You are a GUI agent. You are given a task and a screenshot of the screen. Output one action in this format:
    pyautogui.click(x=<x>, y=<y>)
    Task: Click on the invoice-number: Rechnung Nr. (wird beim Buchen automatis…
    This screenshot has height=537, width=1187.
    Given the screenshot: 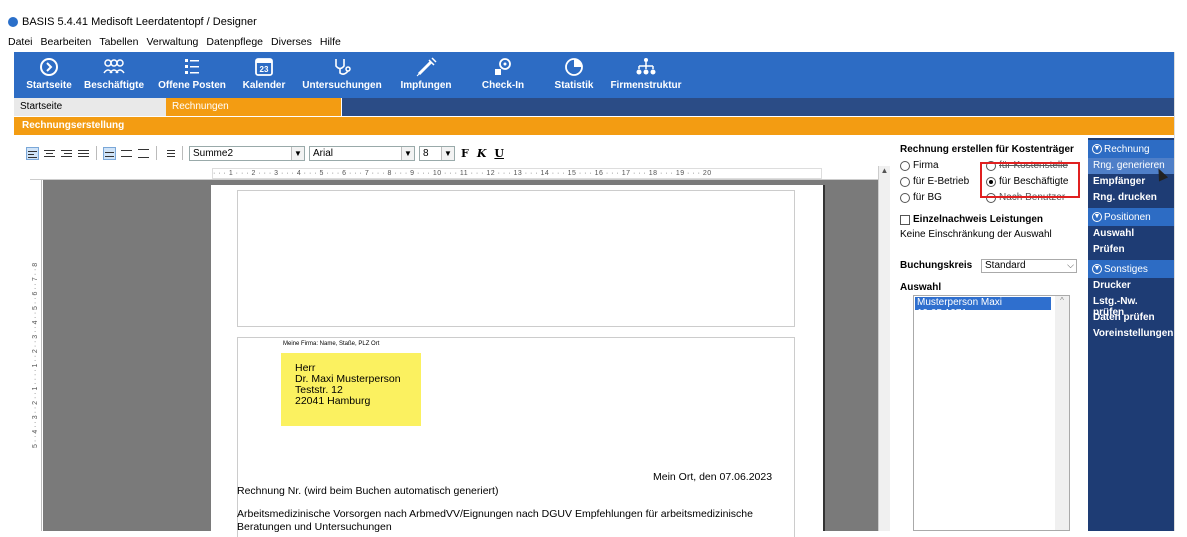 What is the action you would take?
    pyautogui.click(x=368, y=491)
    